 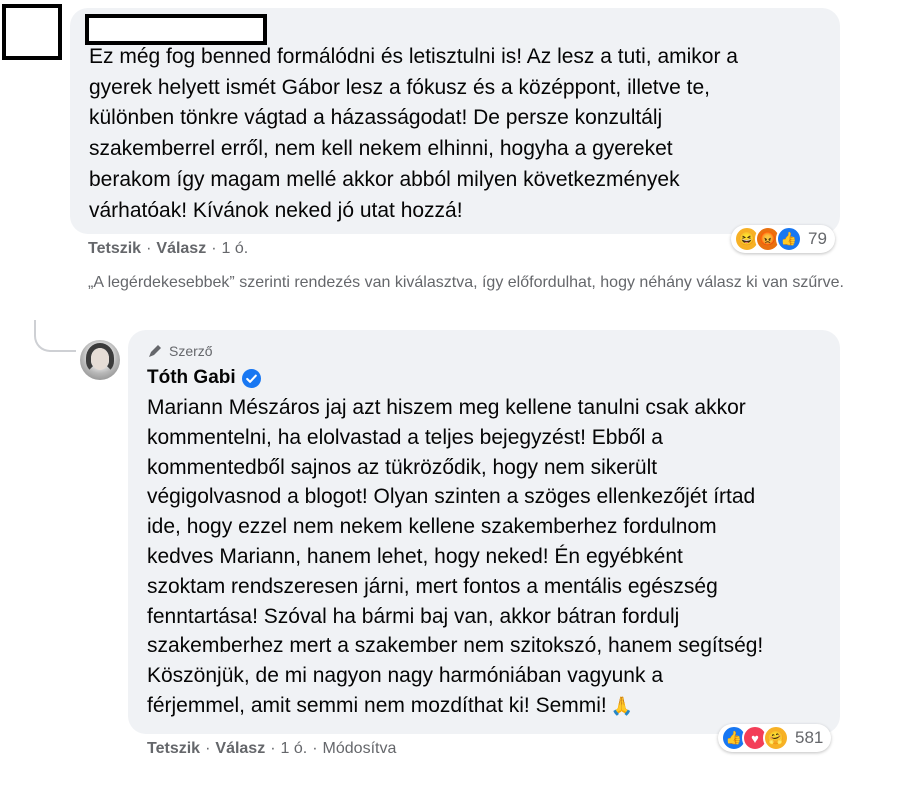 I want to click on author-avatar, so click(x=100, y=360).